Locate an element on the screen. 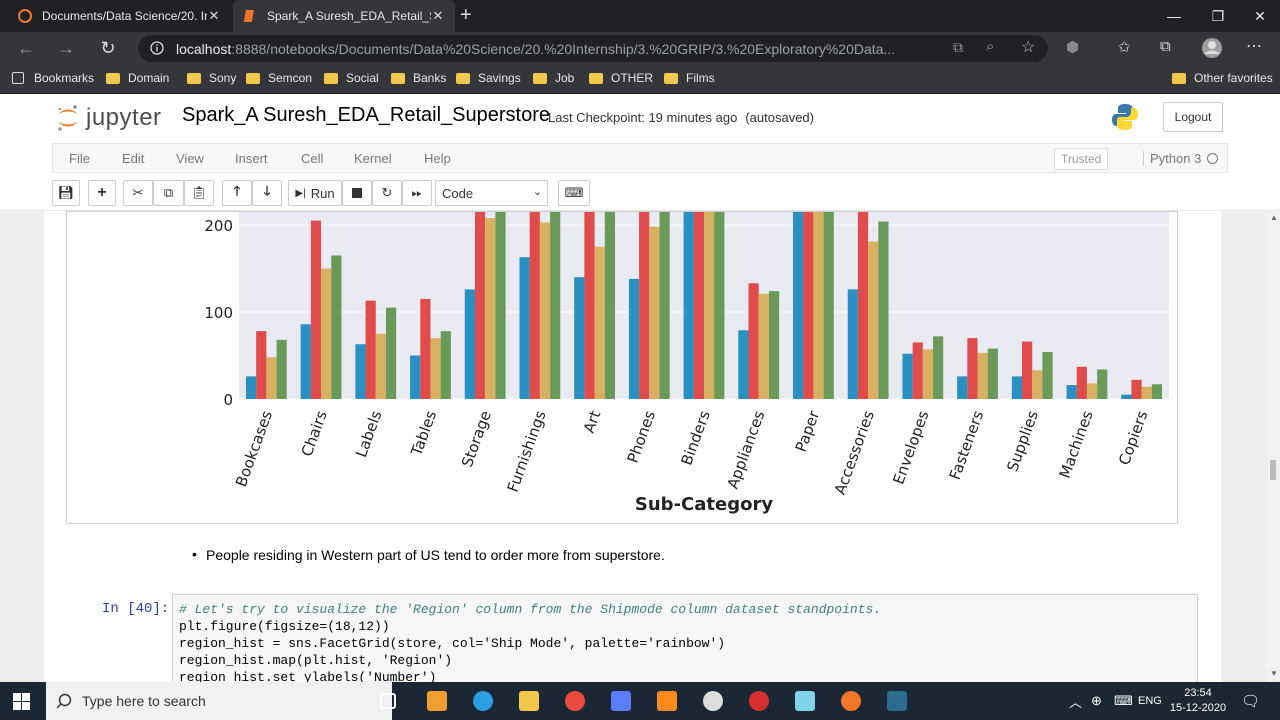 Image resolution: width=1280 pixels, height=720 pixels. browser-tab-documents: Documents/Data Science/20. Inte ✕ is located at coordinates (119, 16).